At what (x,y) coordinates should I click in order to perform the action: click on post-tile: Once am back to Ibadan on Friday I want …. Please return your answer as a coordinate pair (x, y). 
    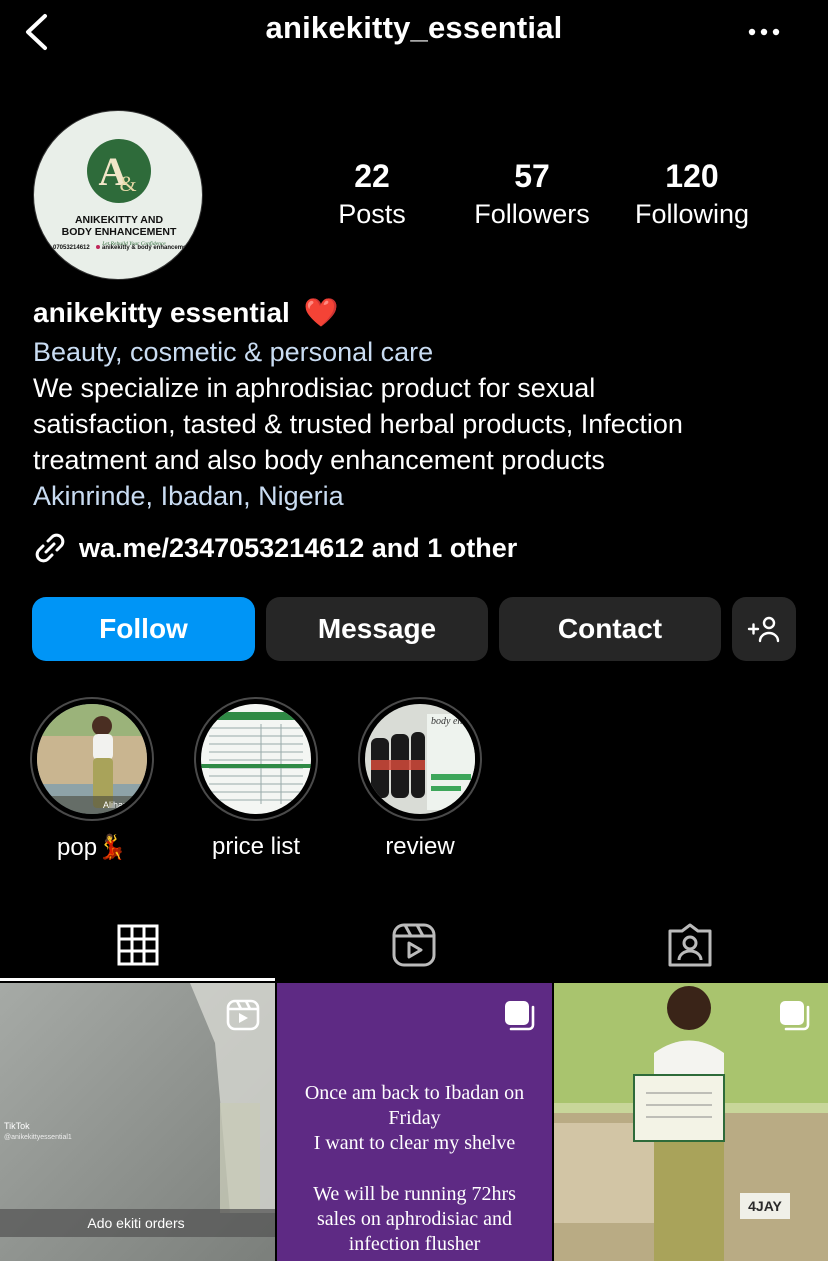
    Looking at the image, I should click on (414, 1122).